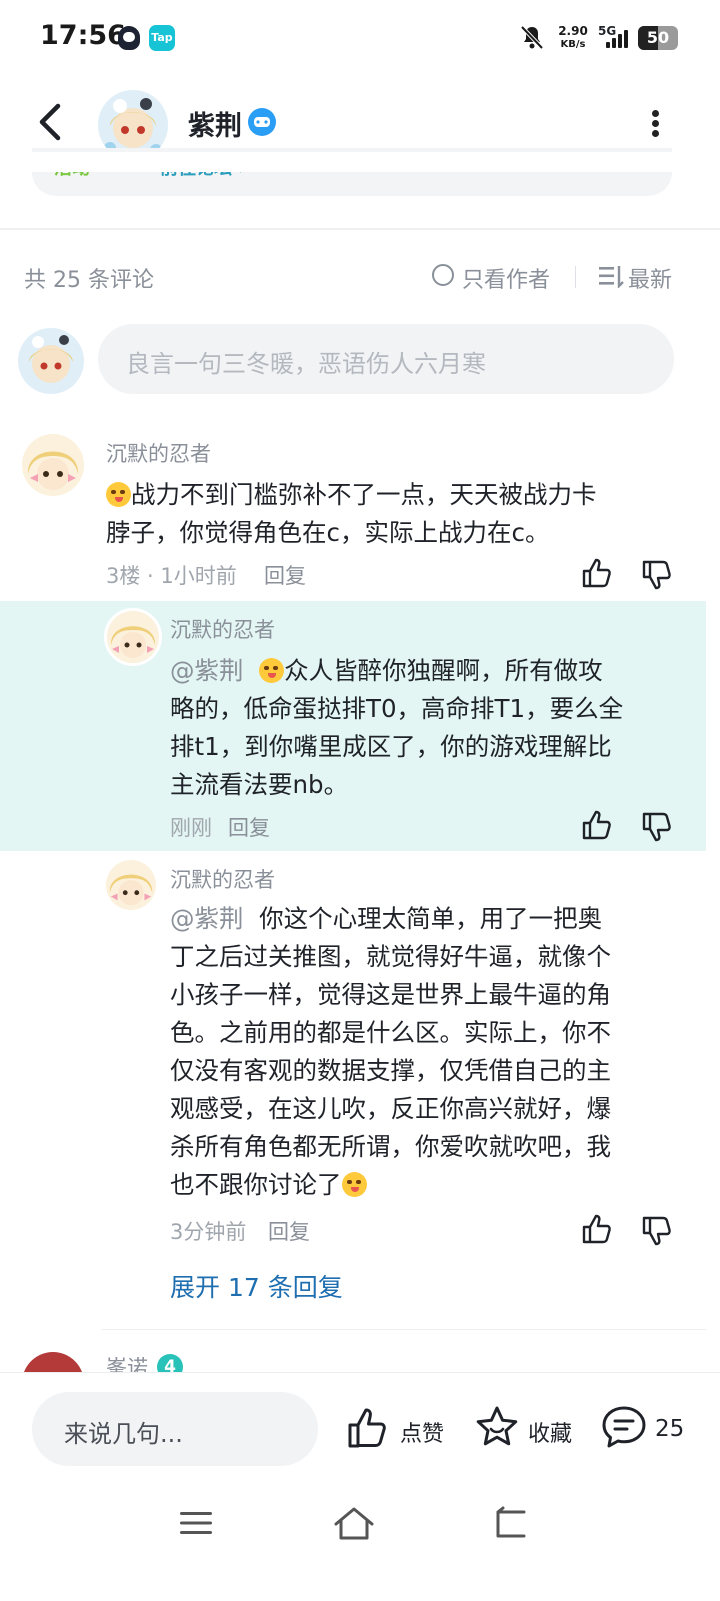 The height and width of the screenshot is (1601, 720). Describe the element at coordinates (360, 162) in the screenshot. I see `header-bottom-edge` at that location.